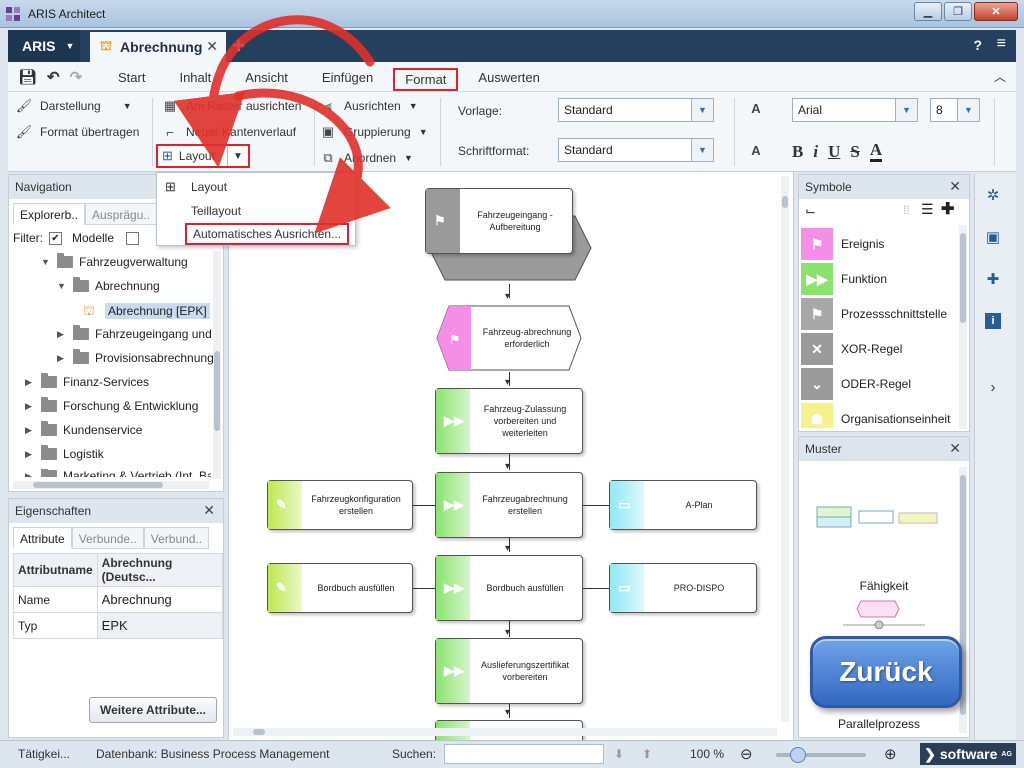  Describe the element at coordinates (993, 387) in the screenshot. I see `expand-right-icon: ›` at that location.